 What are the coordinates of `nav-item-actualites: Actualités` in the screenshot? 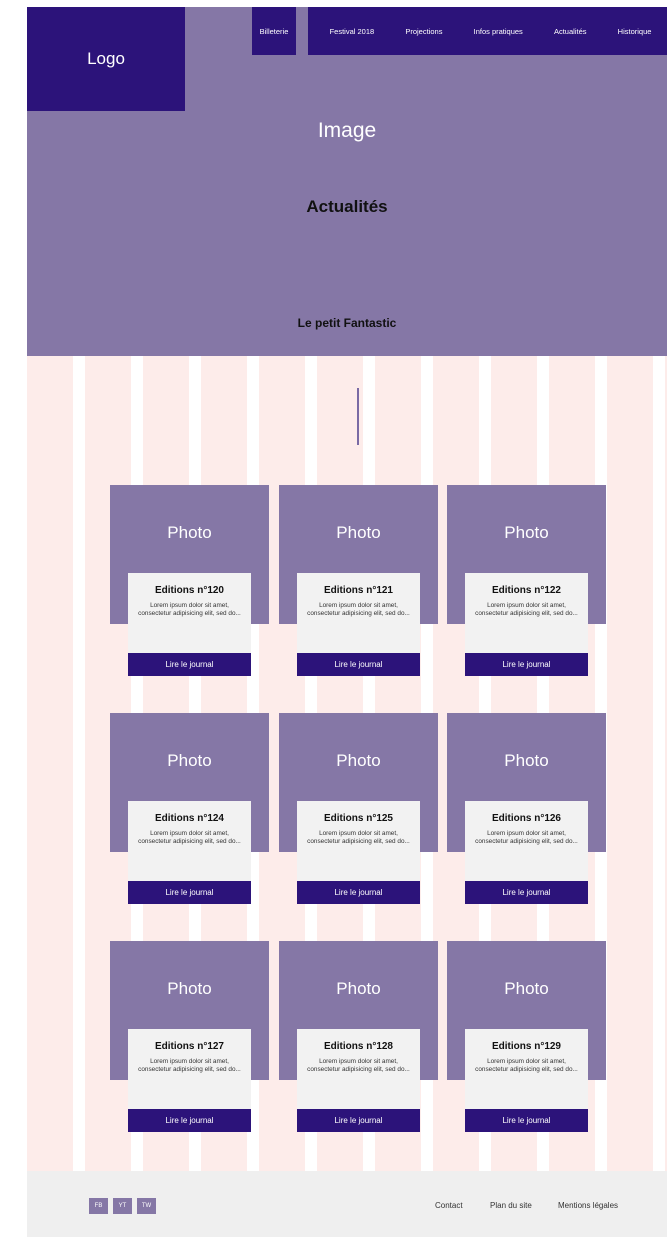 It's located at (570, 31).